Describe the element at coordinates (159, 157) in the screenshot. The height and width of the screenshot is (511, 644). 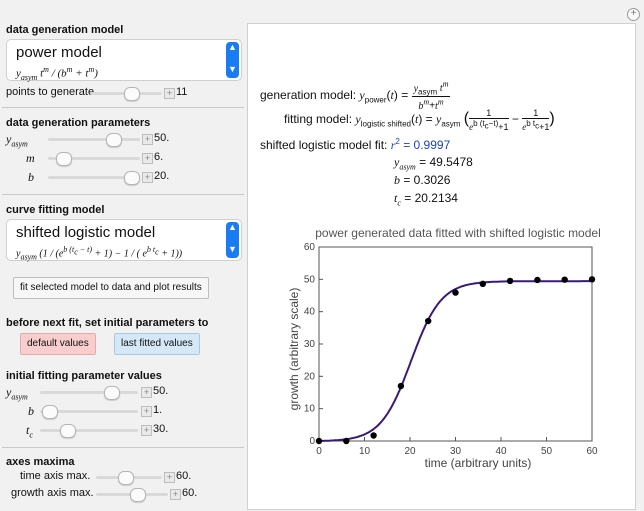
I see `gen-m-value: 6.` at that location.